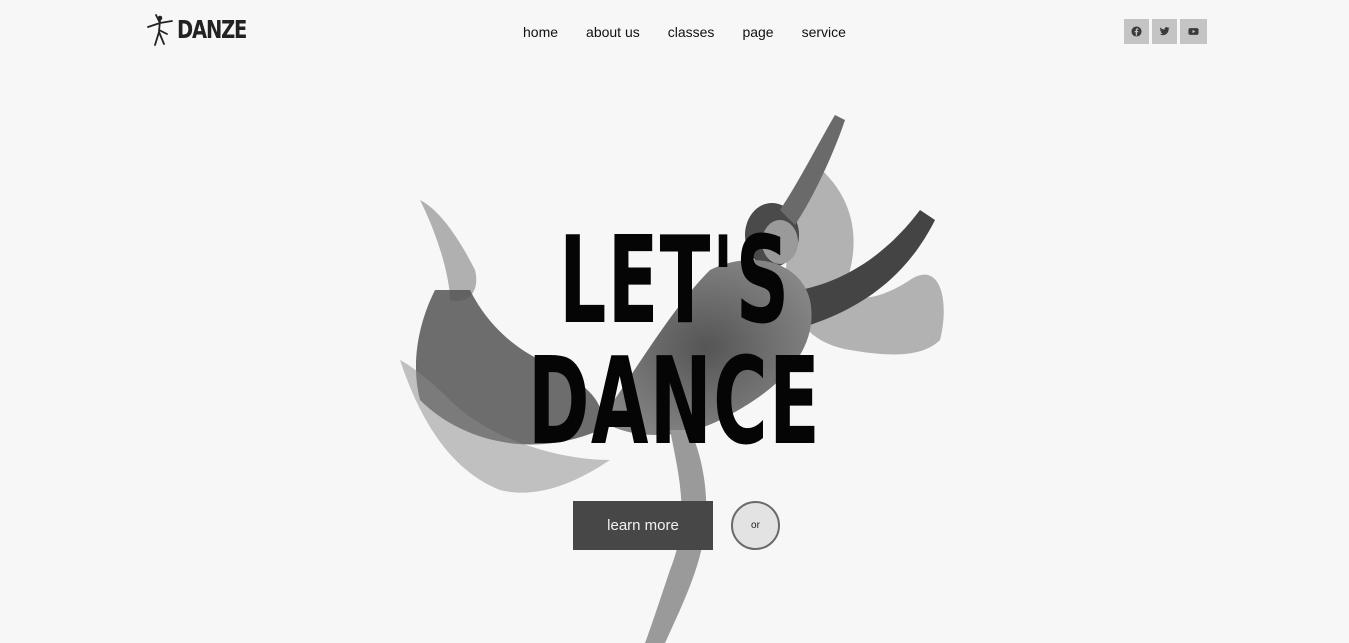 This screenshot has height=643, width=1349. I want to click on facebook-icon, so click(1136, 31).